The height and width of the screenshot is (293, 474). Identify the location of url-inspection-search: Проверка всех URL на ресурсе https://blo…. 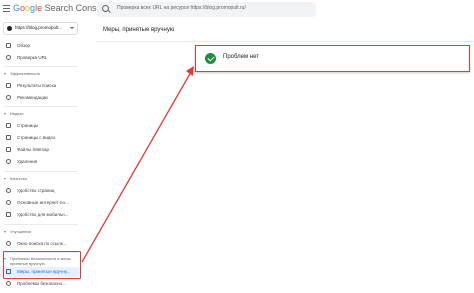
(206, 9).